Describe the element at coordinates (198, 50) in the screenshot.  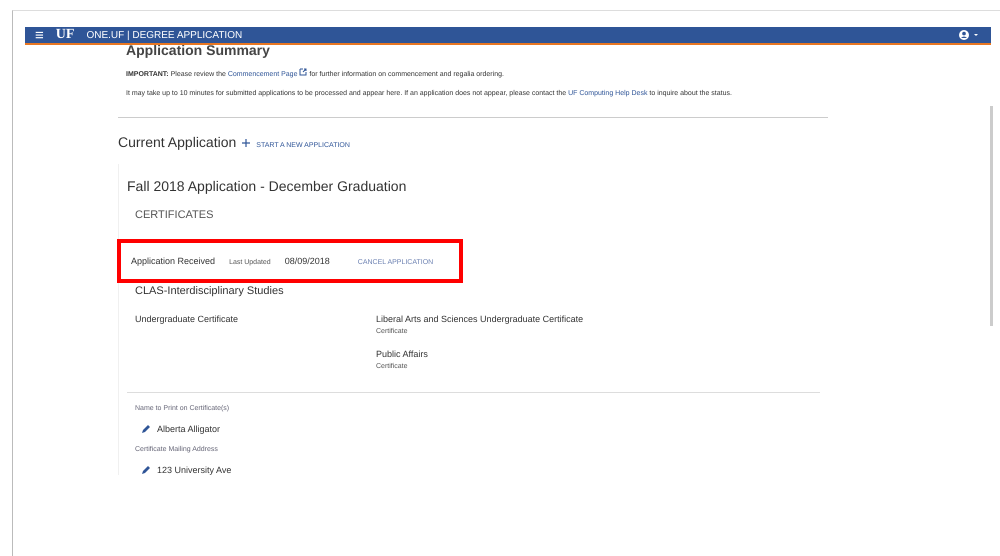
I see `section-heading: Application Summary` at that location.